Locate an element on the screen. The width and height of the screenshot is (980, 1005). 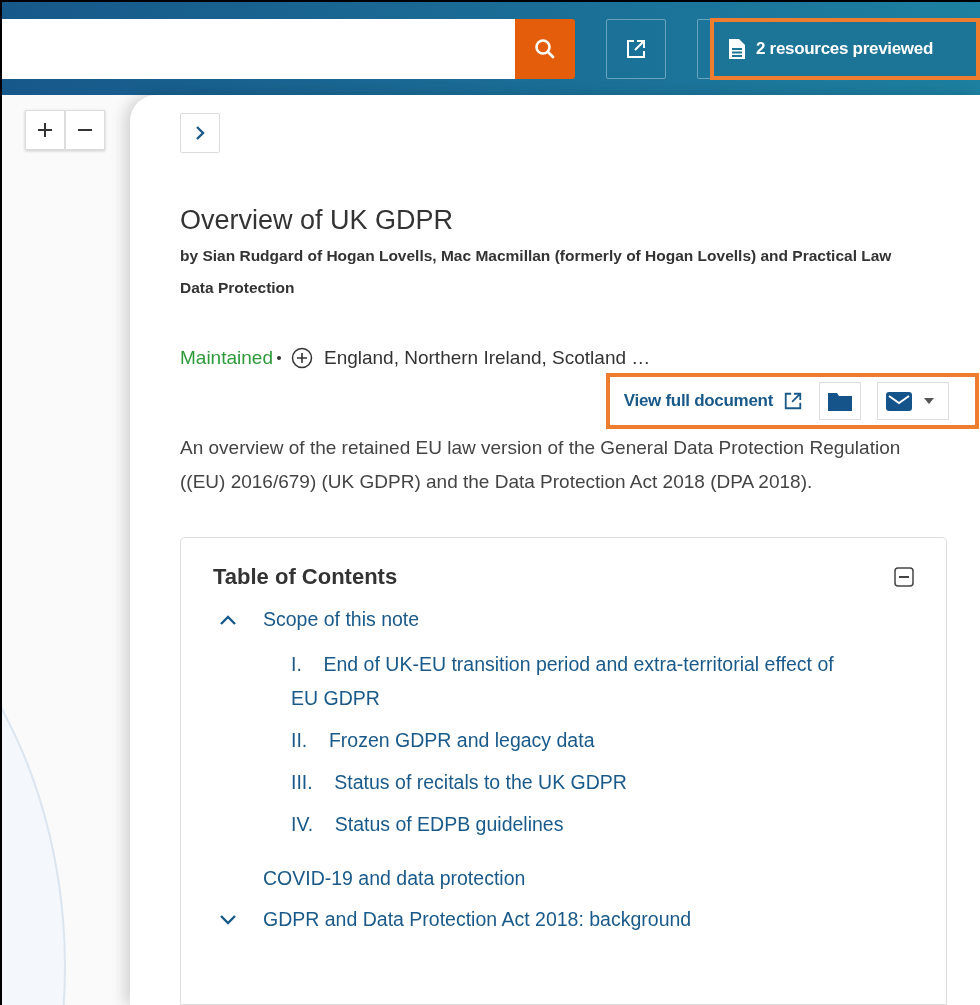
folder-icon is located at coordinates (840, 401).